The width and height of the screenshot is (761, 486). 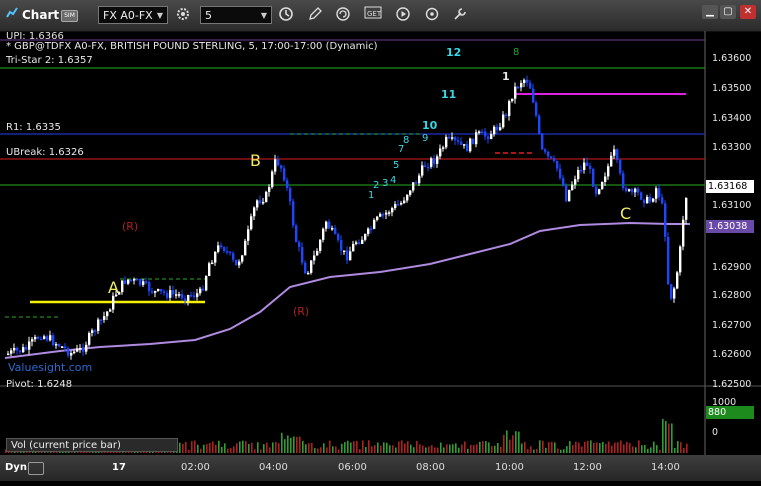 I want to click on indicator-icon: GET, so click(x=373, y=15).